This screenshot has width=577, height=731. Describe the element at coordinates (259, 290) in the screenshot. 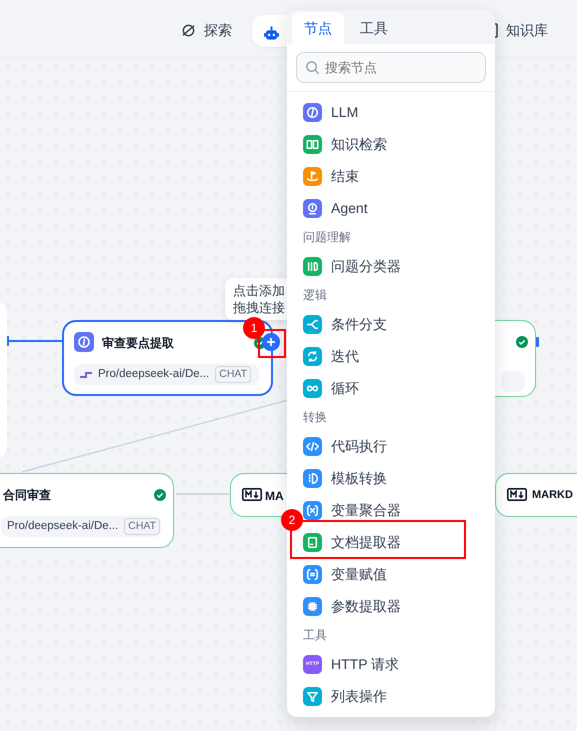

I see `tooltip-text: 点击添加` at that location.